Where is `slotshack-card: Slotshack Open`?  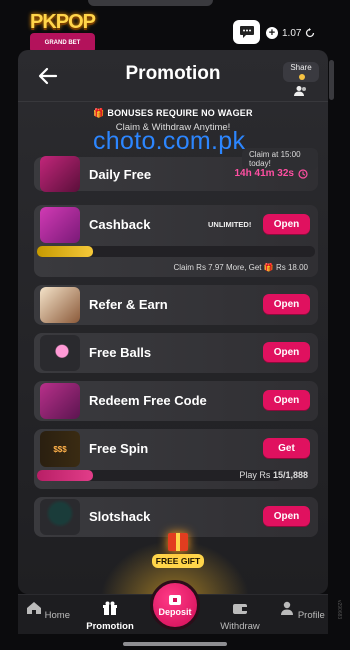 slotshack-card: Slotshack Open is located at coordinates (176, 517).